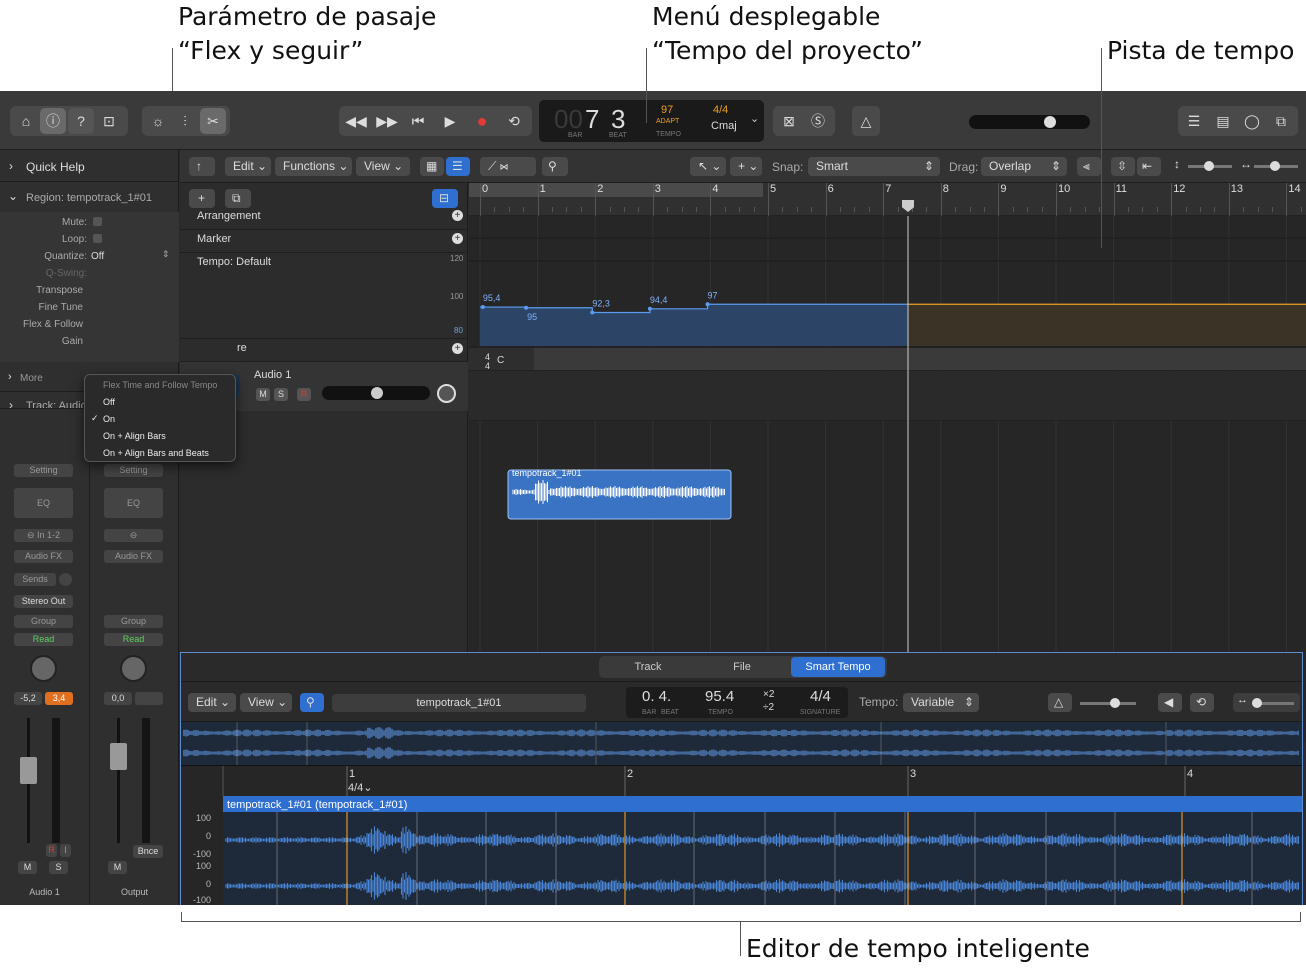  What do you see at coordinates (65, 579) in the screenshot?
I see `send-knob` at bounding box center [65, 579].